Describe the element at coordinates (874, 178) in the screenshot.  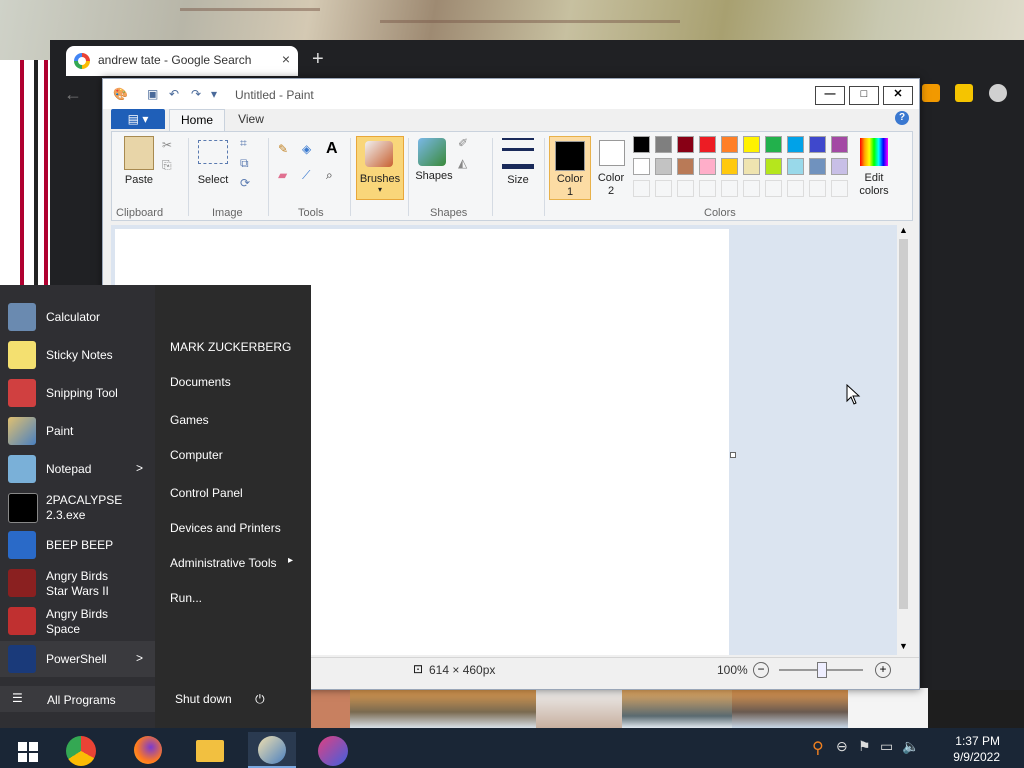
I see `edit-colors-button: Edit` at that location.